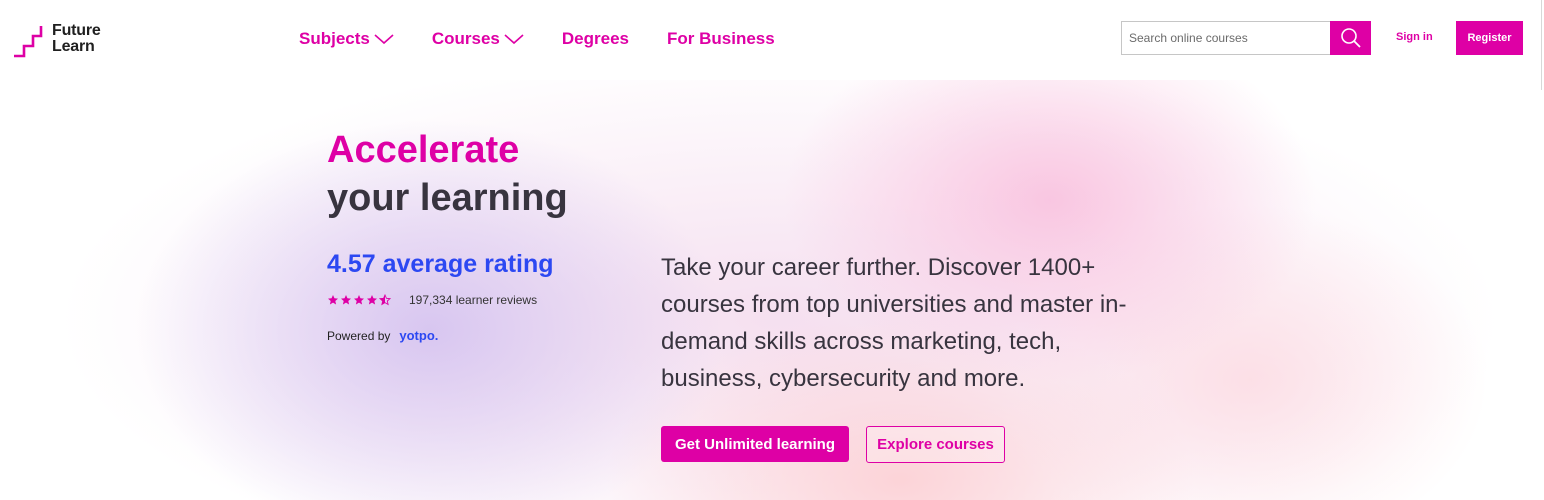 The image size is (1544, 500). I want to click on search-button, so click(1350, 38).